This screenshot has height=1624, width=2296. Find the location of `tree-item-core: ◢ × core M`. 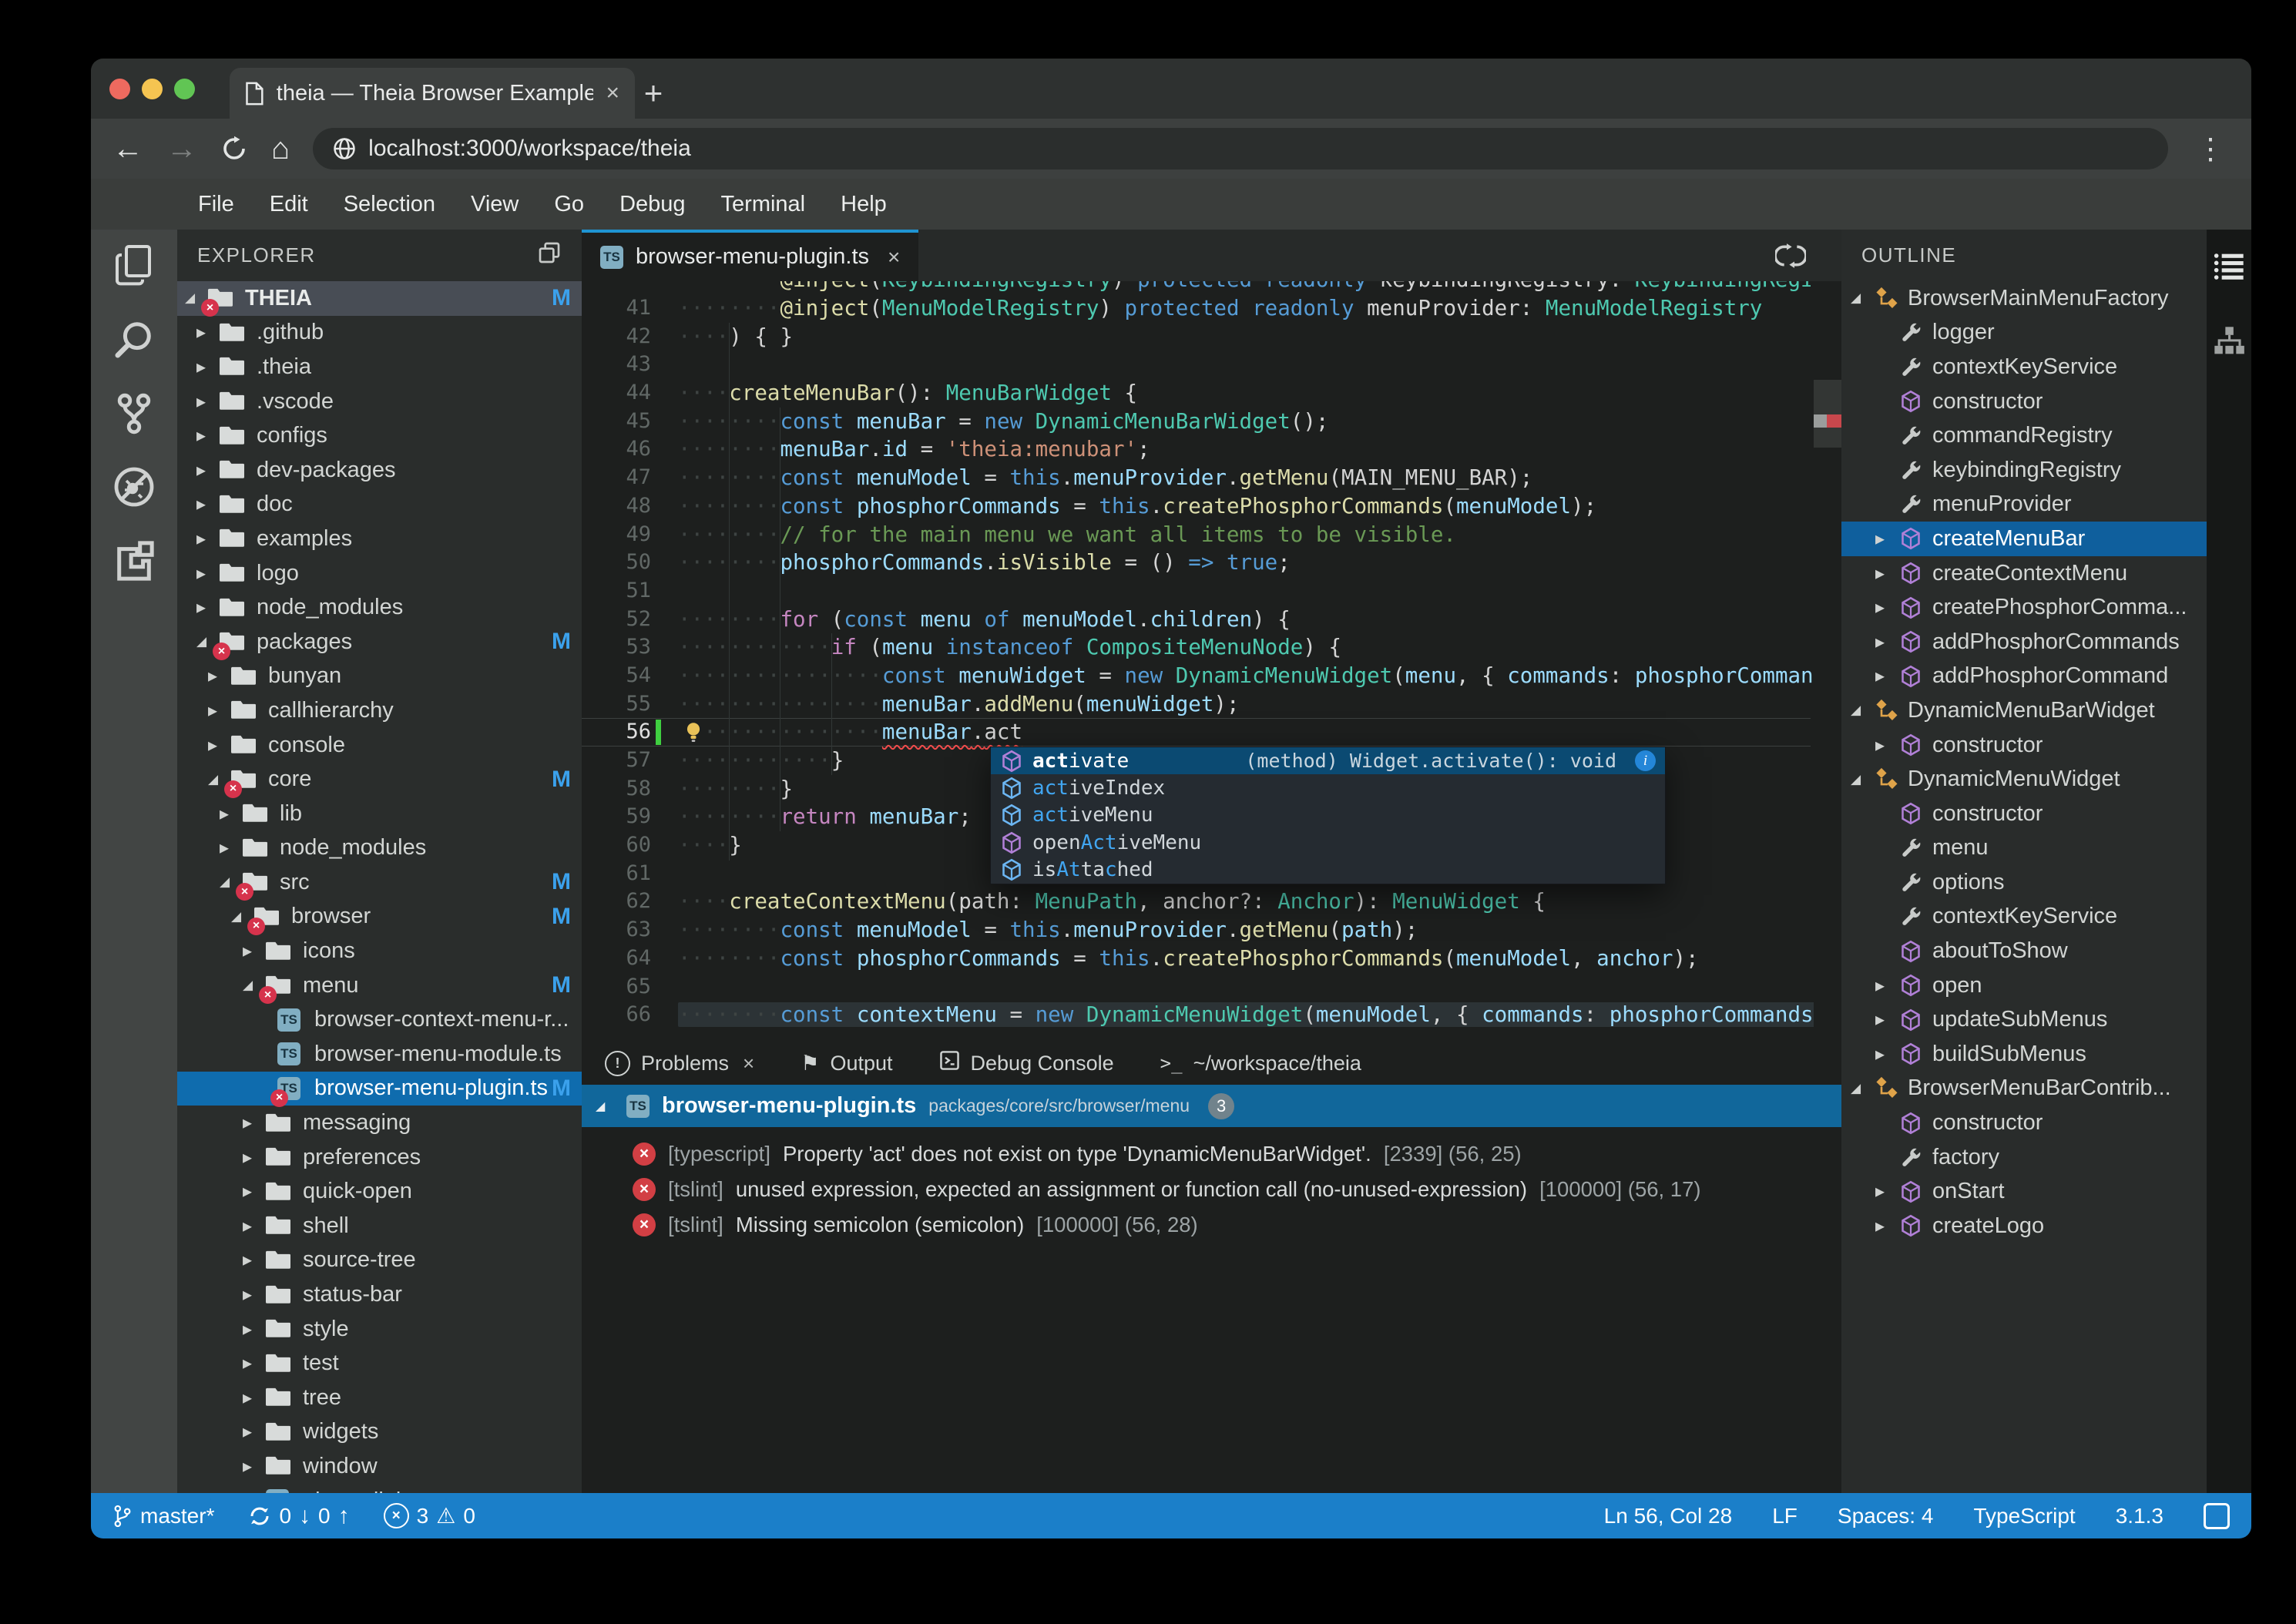

tree-item-core: ◢ × core M is located at coordinates (379, 780).